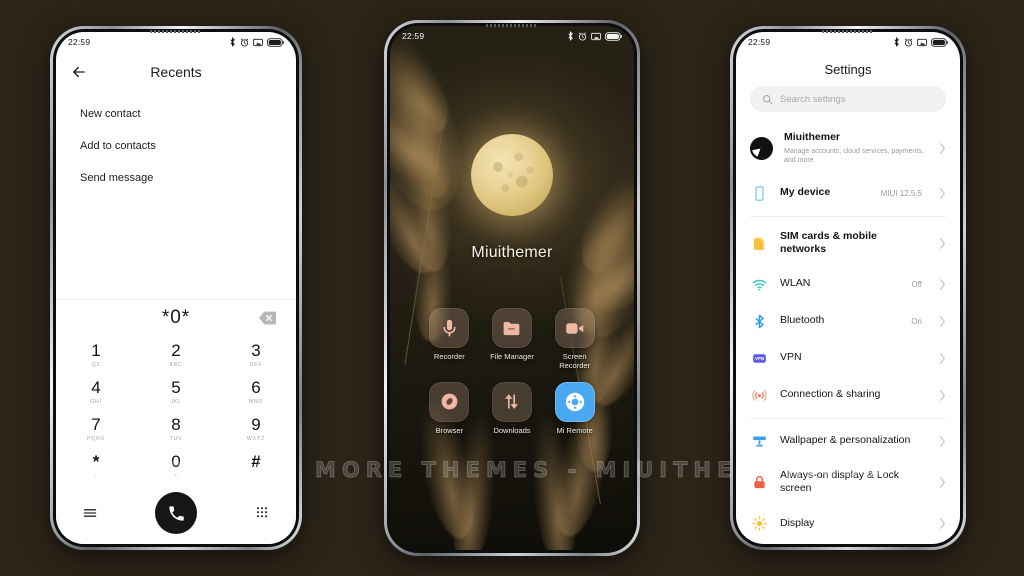 The height and width of the screenshot is (576, 1024). Describe the element at coordinates (574, 339) in the screenshot. I see `app-screen-recorder: Screen Recorder` at that location.